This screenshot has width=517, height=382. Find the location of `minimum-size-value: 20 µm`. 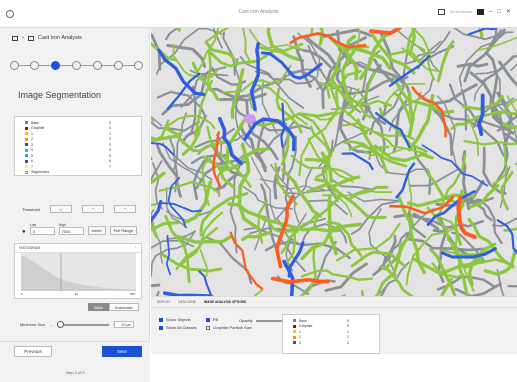

minimum-size-value: 20 µm is located at coordinates (124, 324).